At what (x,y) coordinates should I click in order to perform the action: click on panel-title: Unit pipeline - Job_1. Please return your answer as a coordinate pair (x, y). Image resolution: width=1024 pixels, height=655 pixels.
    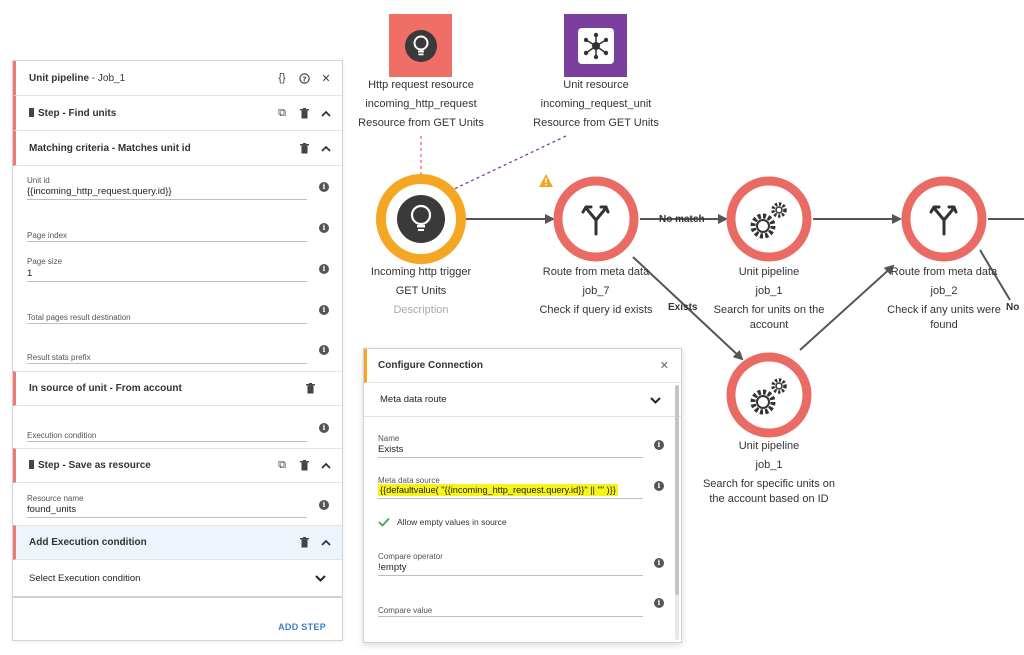
    Looking at the image, I should click on (77, 78).